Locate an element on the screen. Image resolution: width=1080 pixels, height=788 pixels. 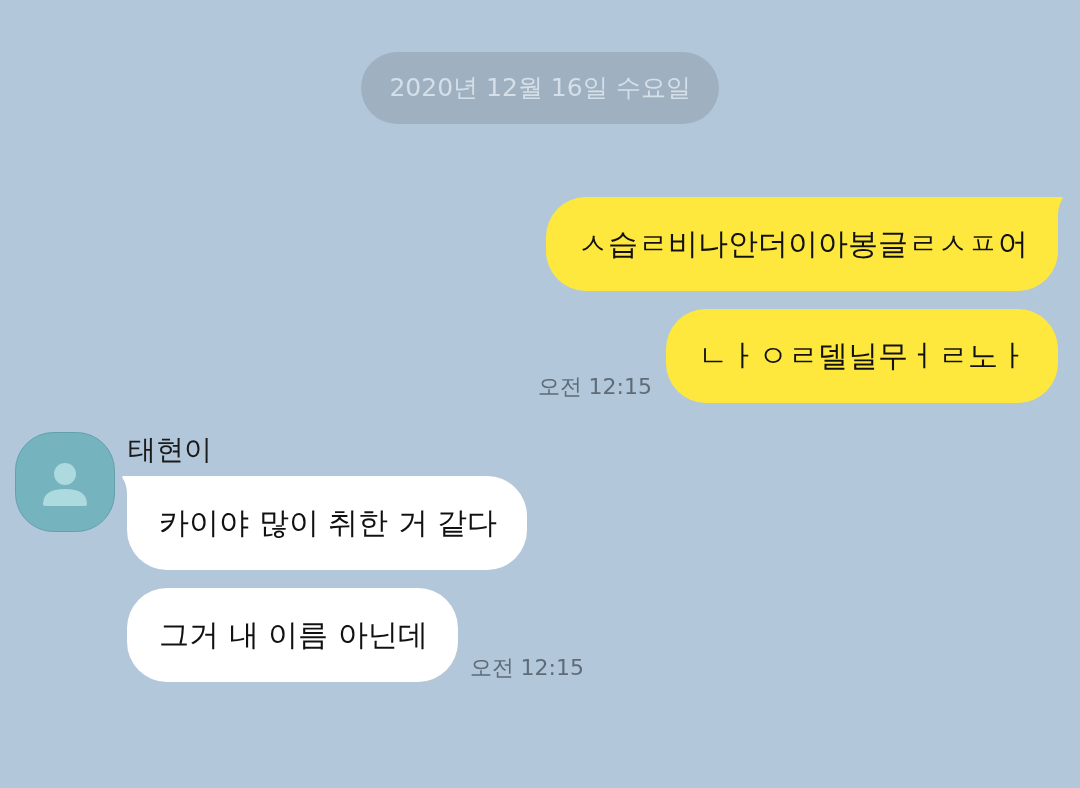
sender-name: 태현이 is located at coordinates (169, 450).